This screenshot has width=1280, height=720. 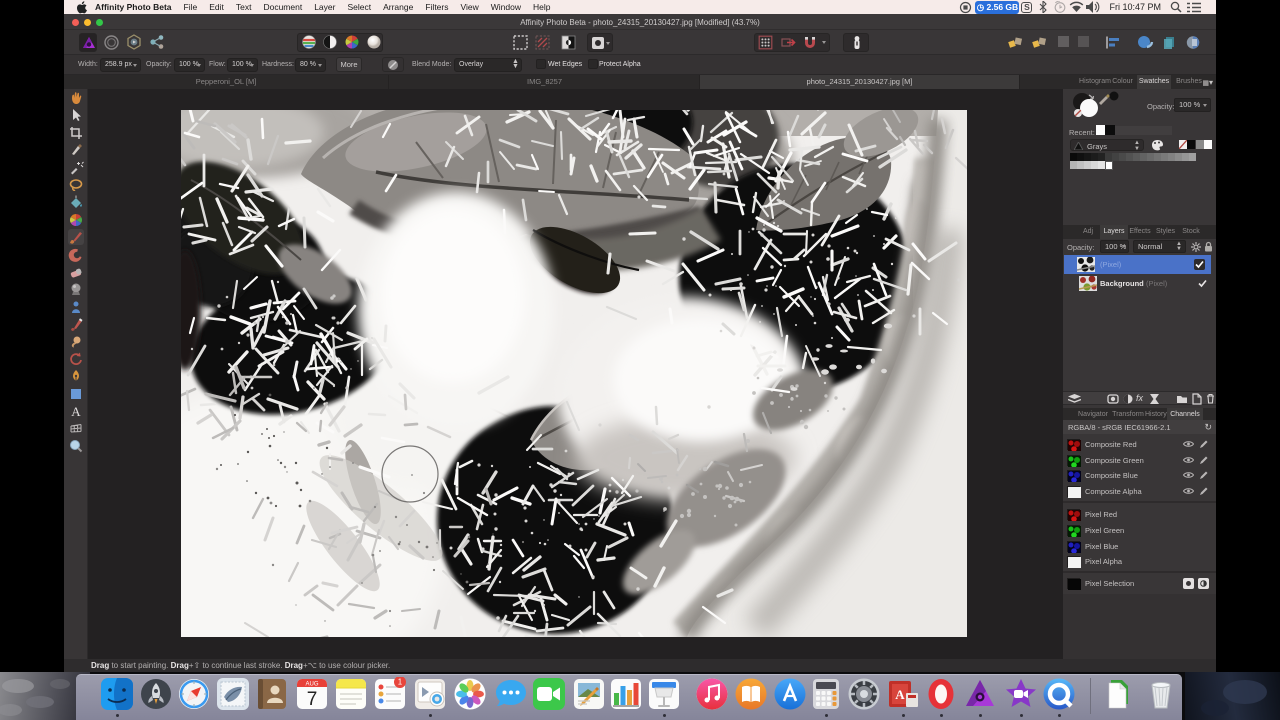 I want to click on svg-text: 7, so click(x=312, y=699).